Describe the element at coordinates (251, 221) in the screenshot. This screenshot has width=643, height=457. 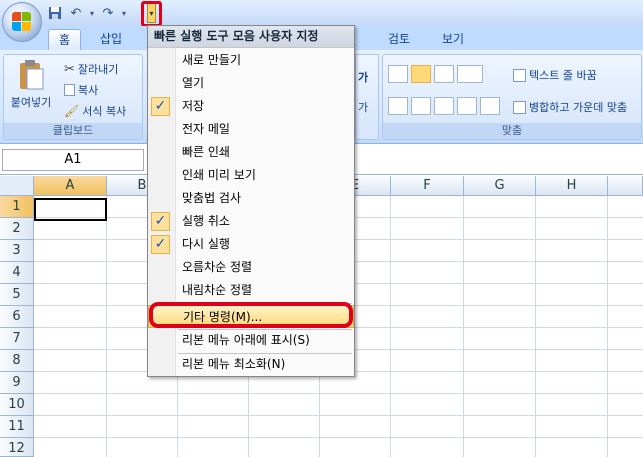
I see `menu-item-undo: ✓ 실행 취소` at that location.